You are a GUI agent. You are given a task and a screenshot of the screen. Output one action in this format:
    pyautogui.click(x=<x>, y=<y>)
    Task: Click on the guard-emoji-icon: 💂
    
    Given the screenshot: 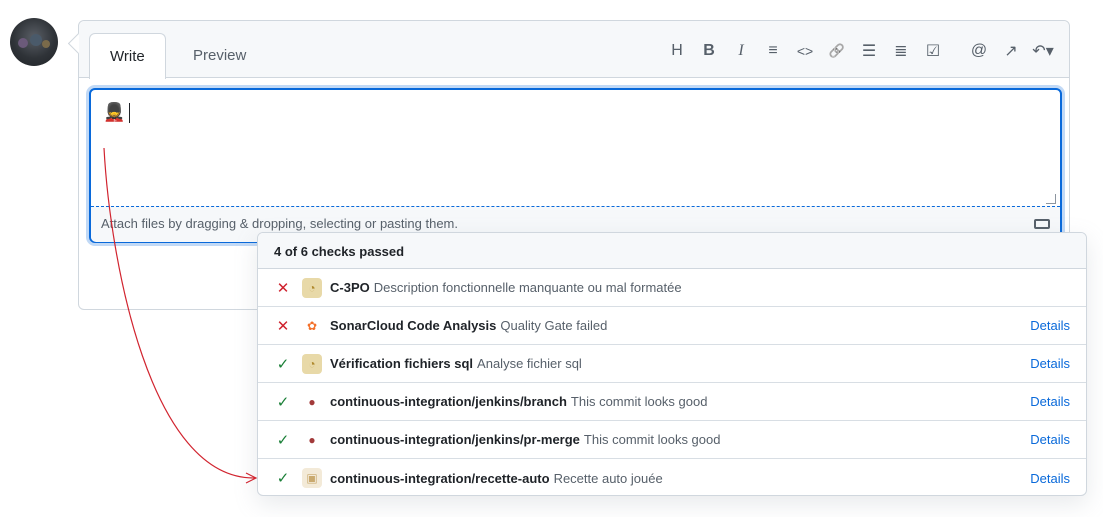 What is the action you would take?
    pyautogui.click(x=114, y=112)
    